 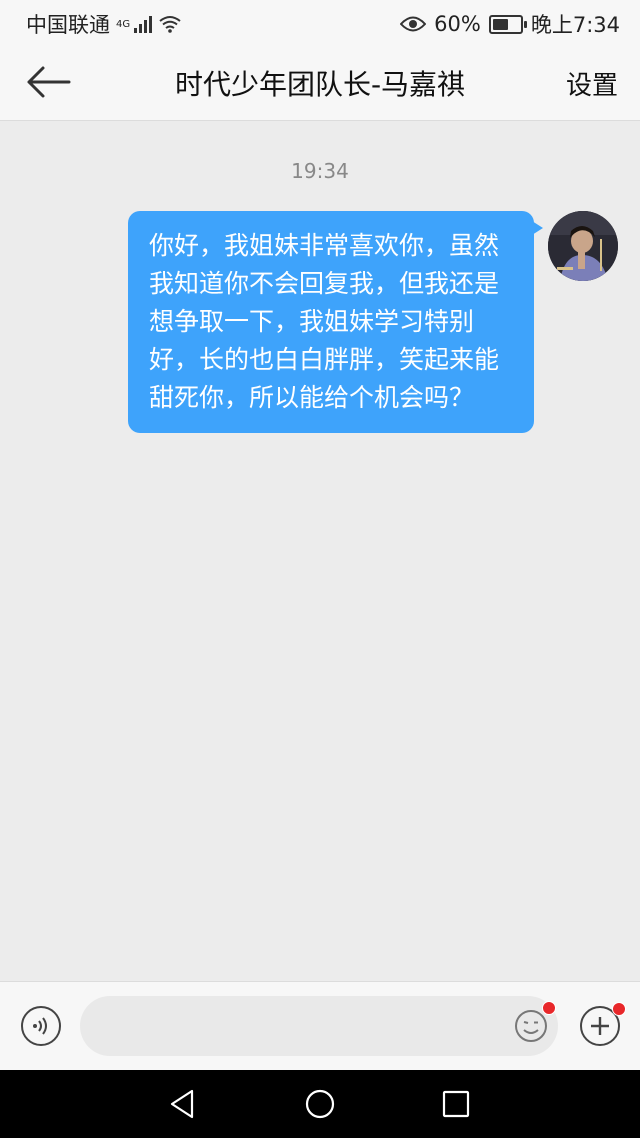 I want to click on avatar, so click(x=583, y=246).